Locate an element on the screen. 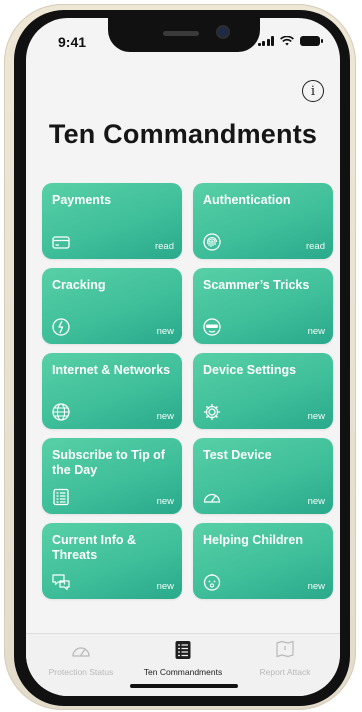  status-time: 9:41 is located at coordinates (72, 42).